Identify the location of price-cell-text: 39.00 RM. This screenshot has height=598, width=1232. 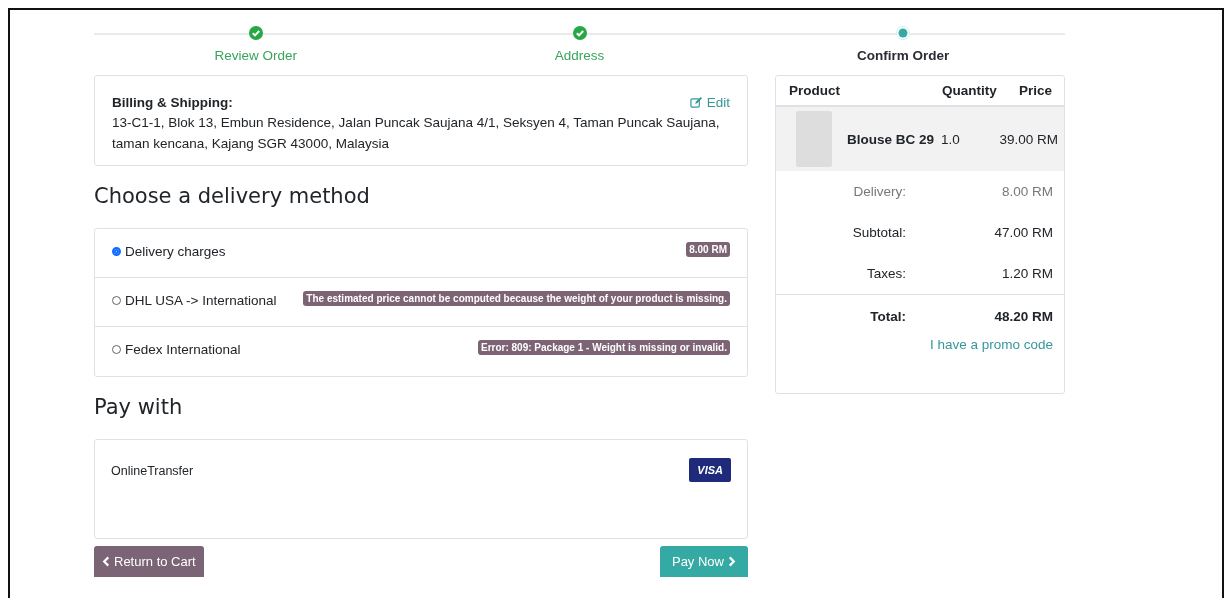
(1028, 139).